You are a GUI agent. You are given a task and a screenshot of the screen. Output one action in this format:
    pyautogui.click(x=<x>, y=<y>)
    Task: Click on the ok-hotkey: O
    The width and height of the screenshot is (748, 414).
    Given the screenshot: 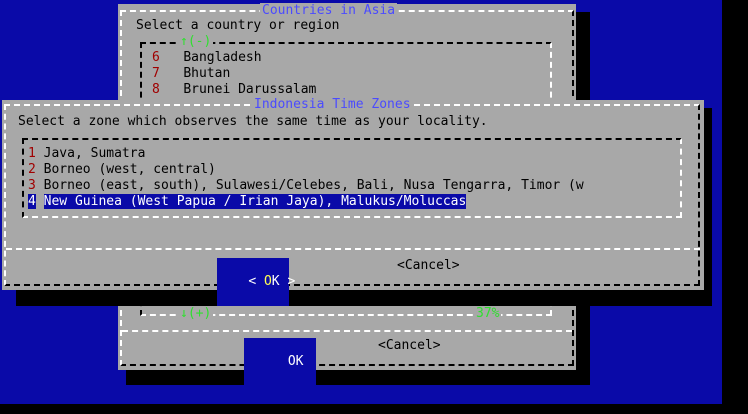 What is the action you would take?
    pyautogui.click(x=267, y=281)
    